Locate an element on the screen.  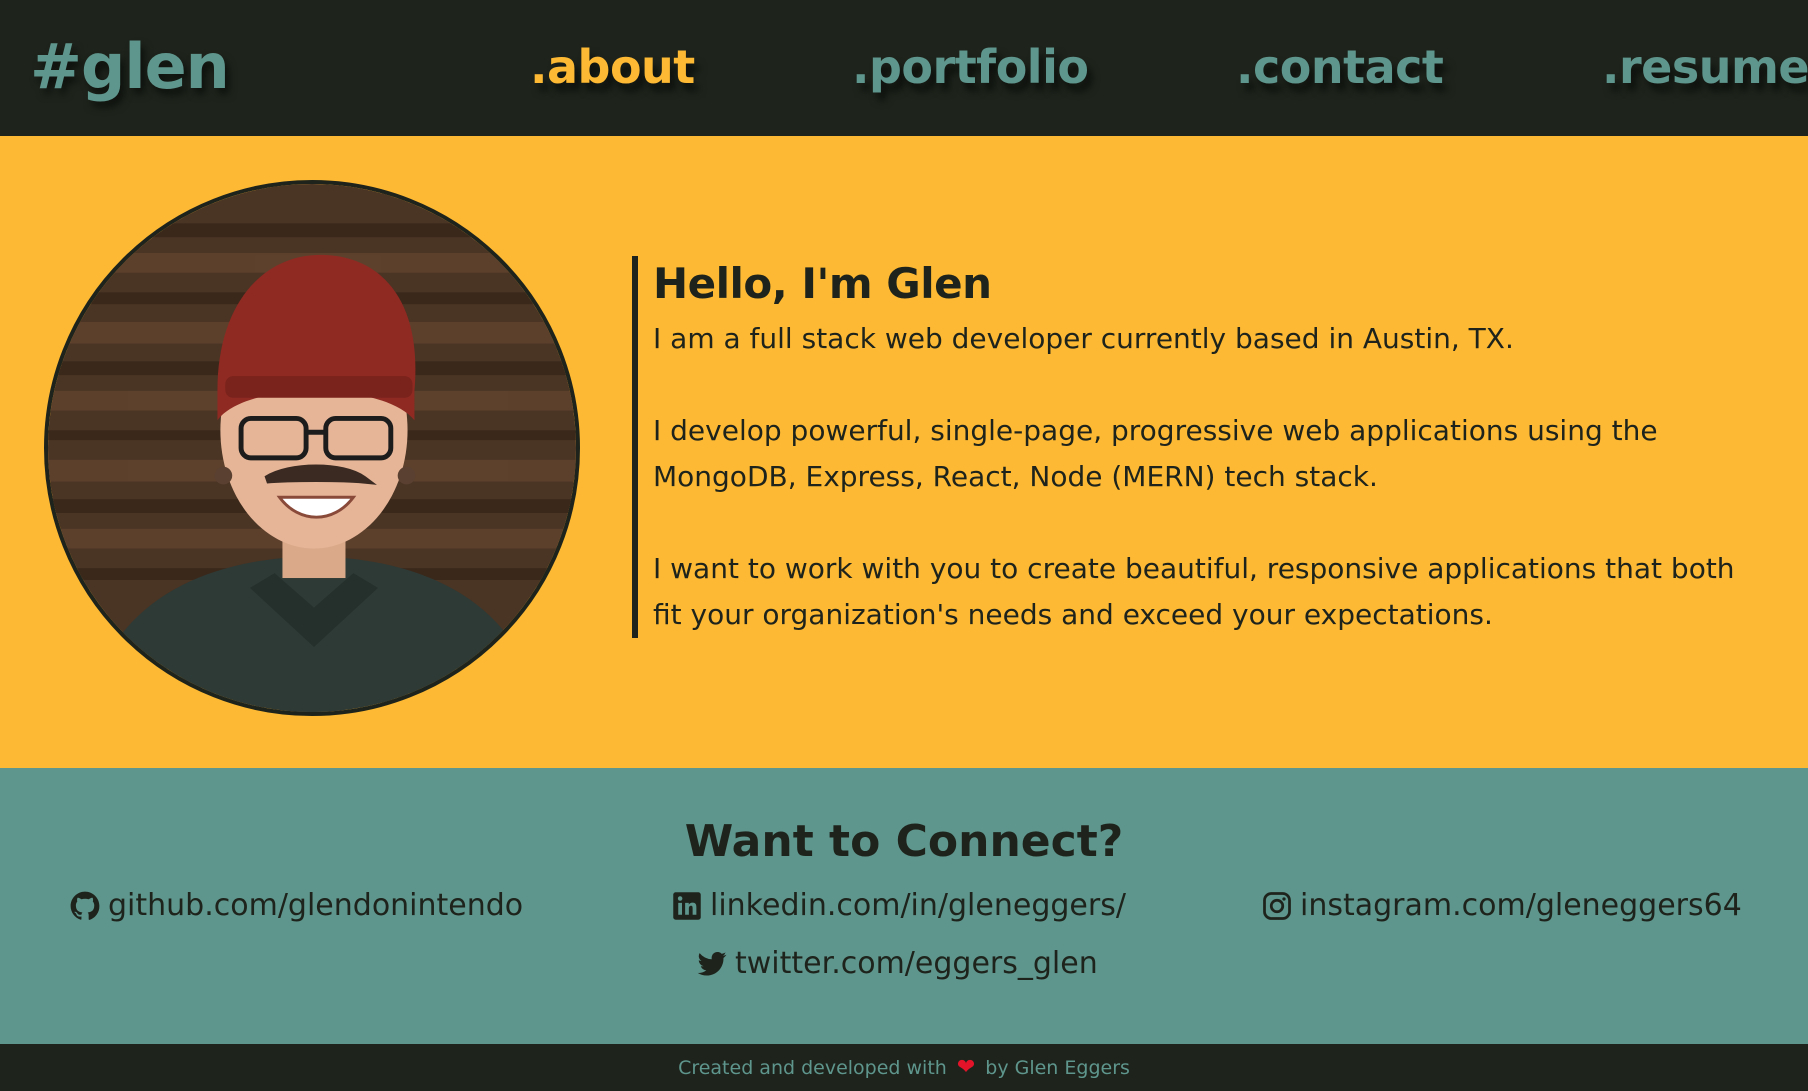
nav-resume-link: .resume is located at coordinates (1705, 67).